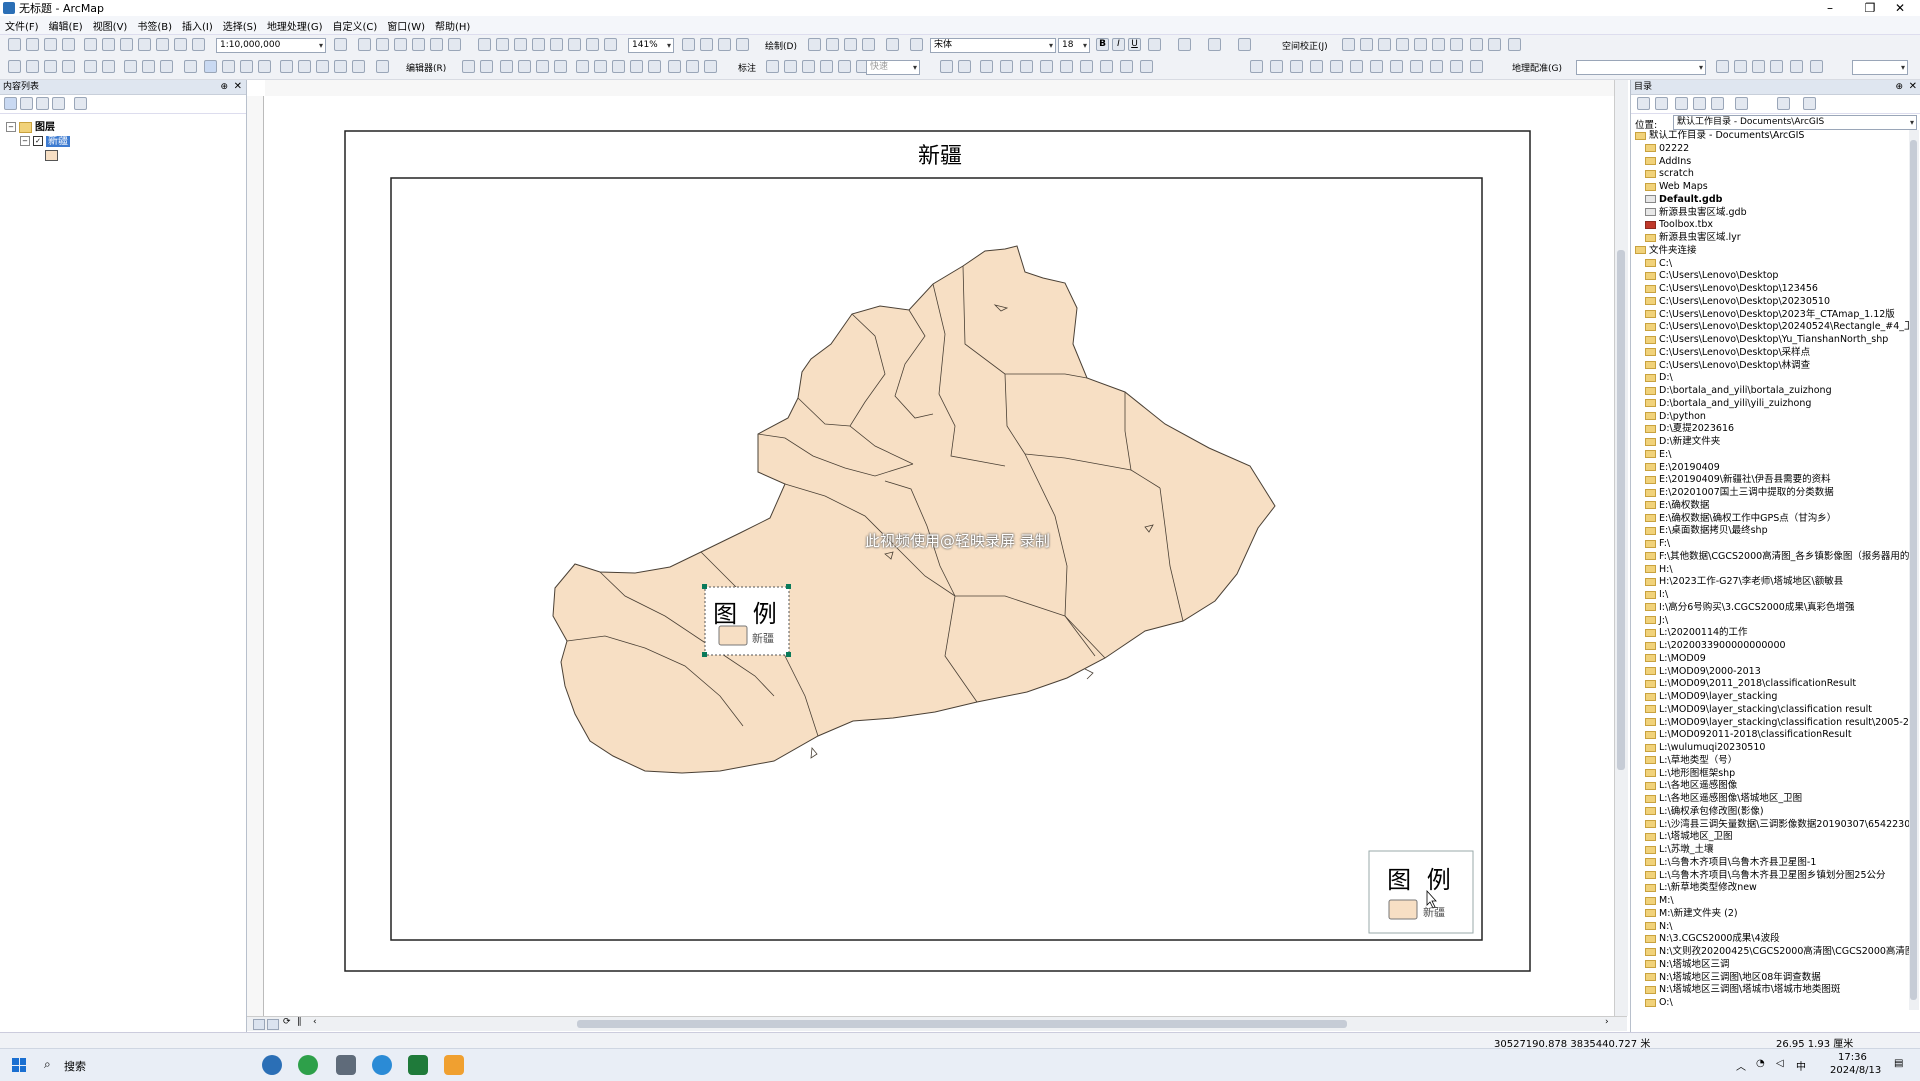 This screenshot has width=1920, height=1081. Describe the element at coordinates (1739, 493) in the screenshot. I see `catalog-item: E:\20201007国土三调中提取的分类数据` at that location.